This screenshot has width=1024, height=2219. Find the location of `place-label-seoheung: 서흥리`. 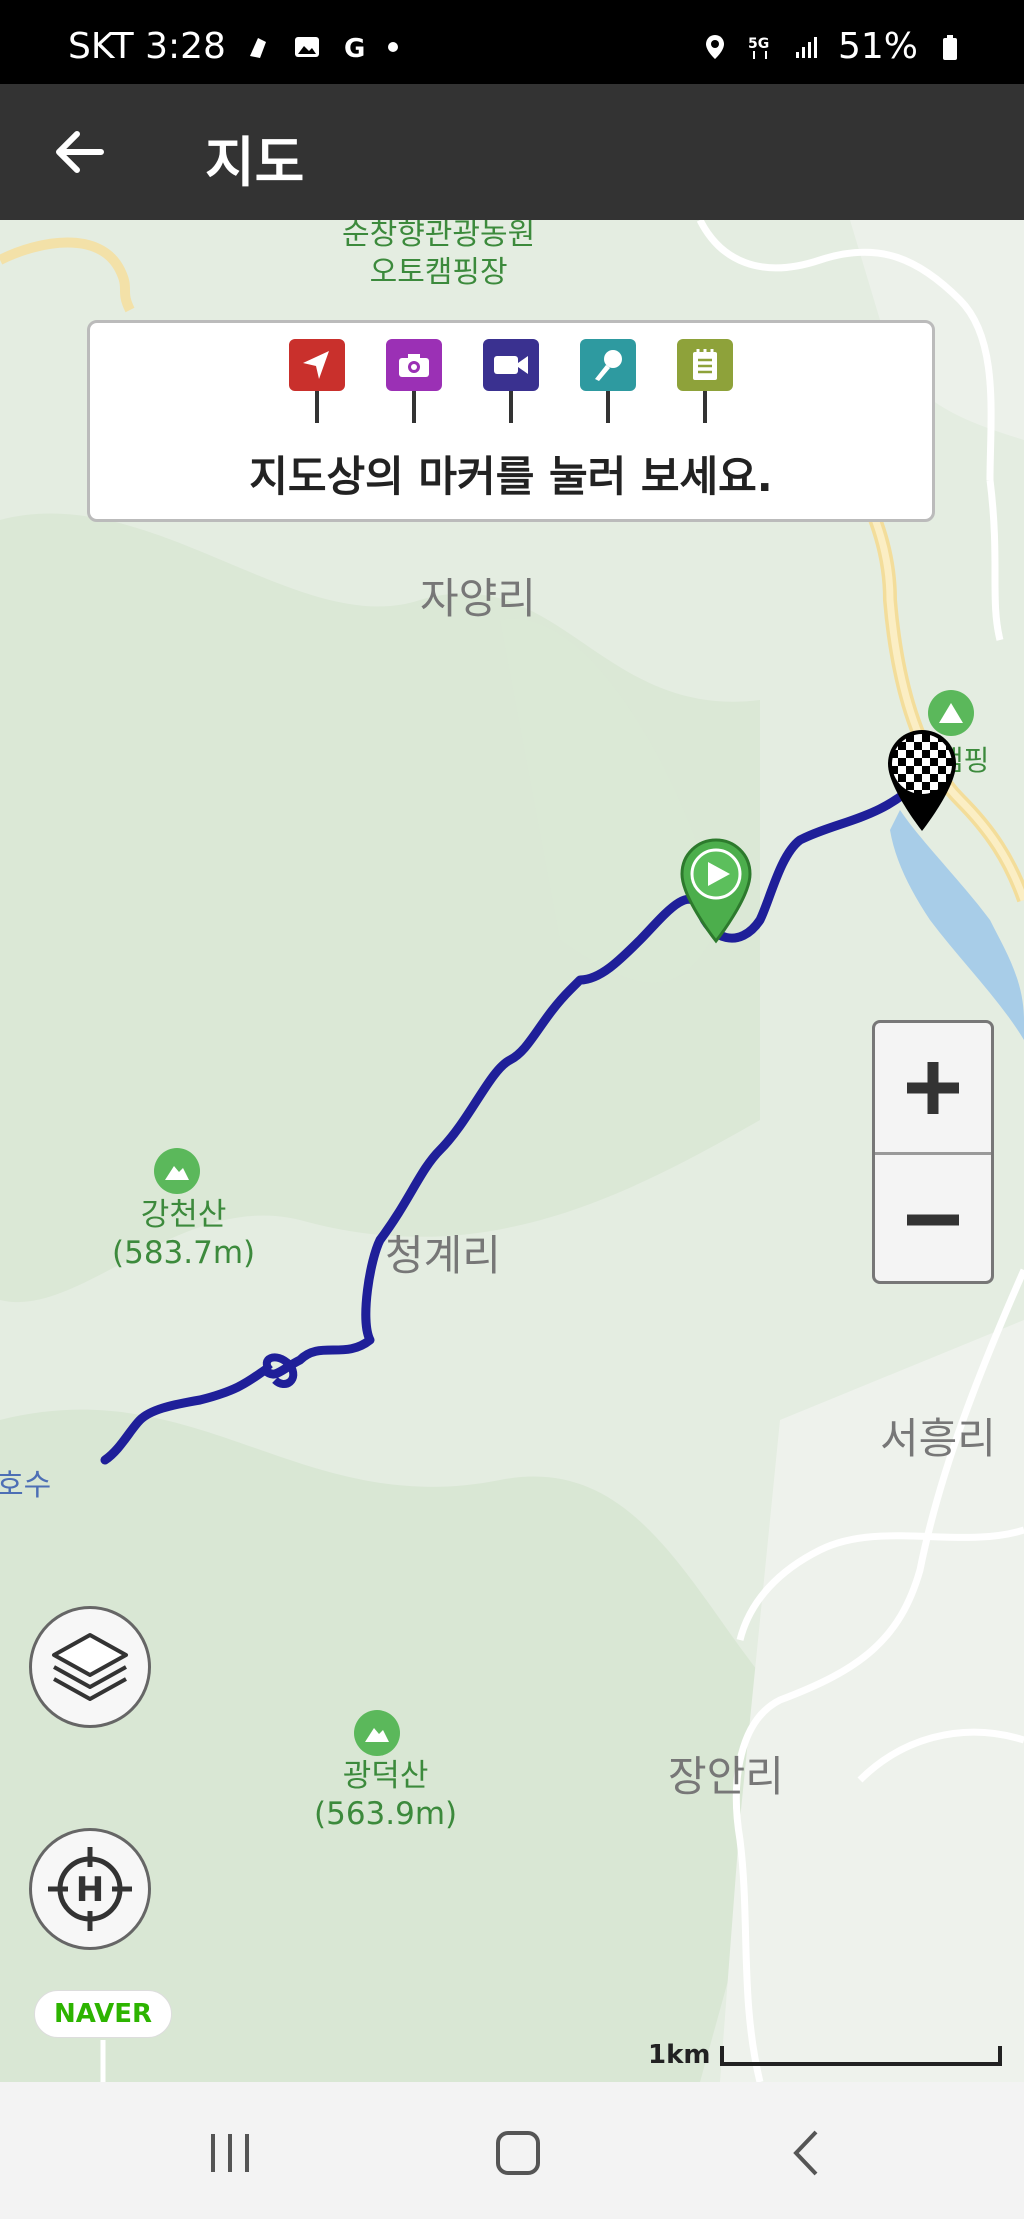

place-label-seoheung: 서흥리 is located at coordinates (938, 1438).